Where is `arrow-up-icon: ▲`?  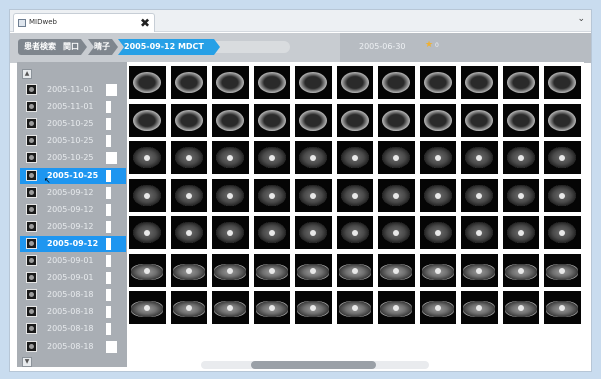
arrow-up-icon: ▲ is located at coordinates (27, 74).